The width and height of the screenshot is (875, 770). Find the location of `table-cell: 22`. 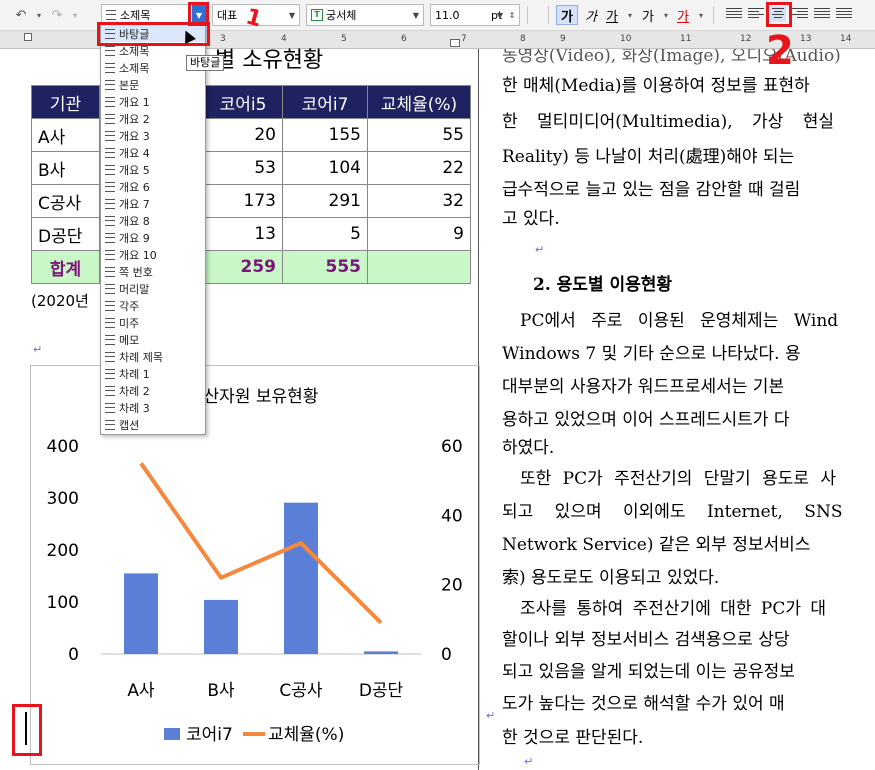

table-cell: 22 is located at coordinates (419, 168).